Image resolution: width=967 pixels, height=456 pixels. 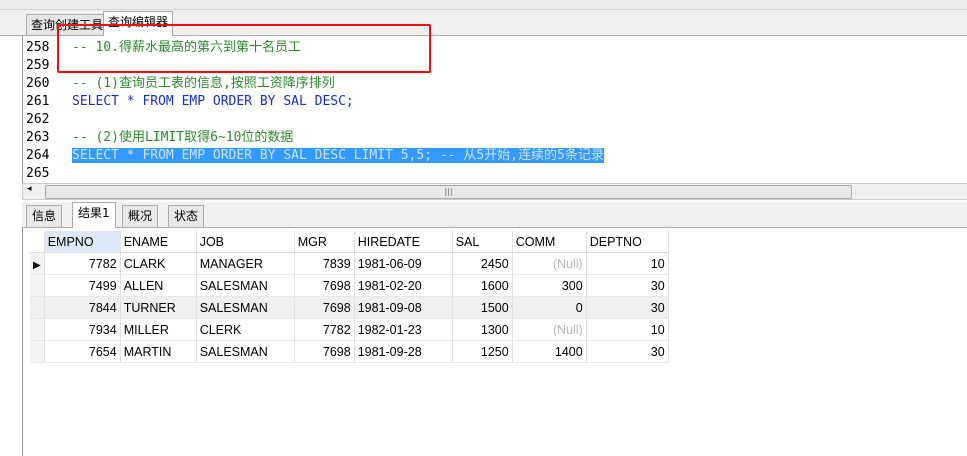 I want to click on table-cell: 7934, so click(x=82, y=329).